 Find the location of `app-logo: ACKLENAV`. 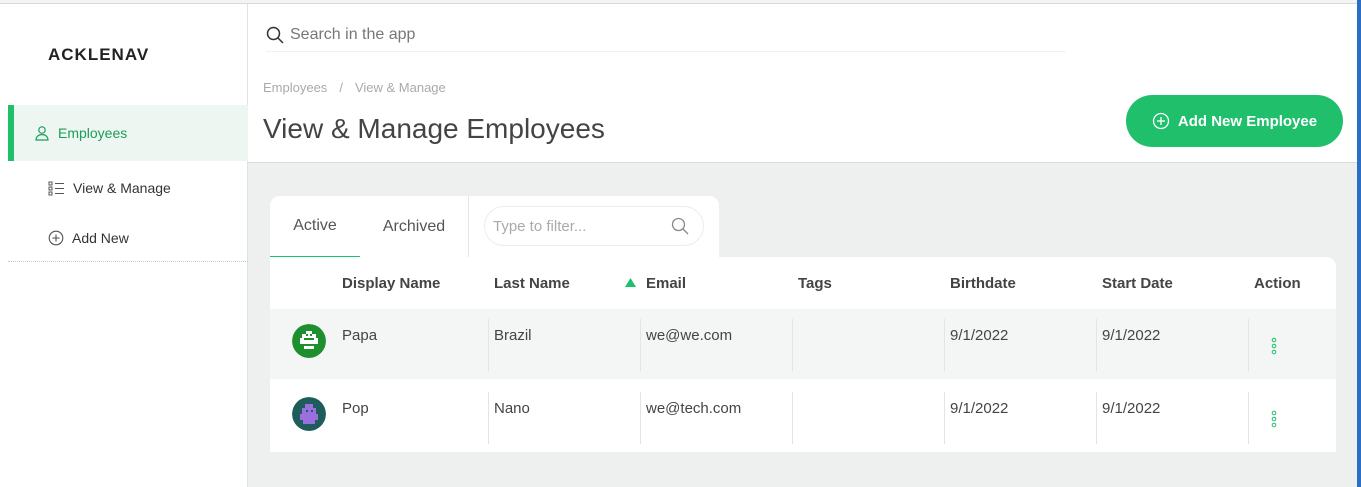

app-logo: ACKLENAV is located at coordinates (98, 55).